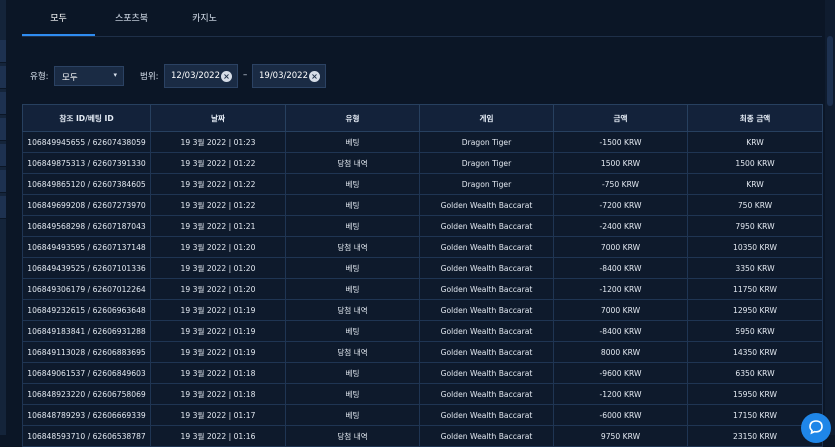  I want to click on column-header: 금액, so click(620, 118).